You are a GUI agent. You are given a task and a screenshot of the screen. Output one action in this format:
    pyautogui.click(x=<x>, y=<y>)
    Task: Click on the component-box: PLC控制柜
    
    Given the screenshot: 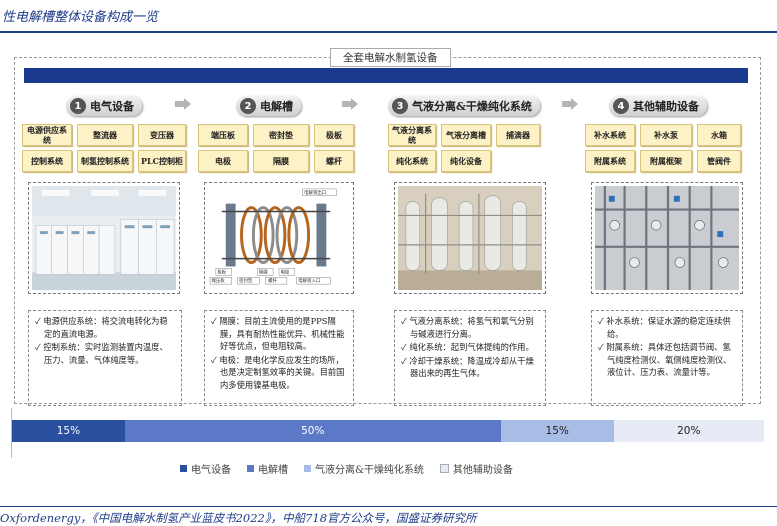 What is the action you would take?
    pyautogui.click(x=162, y=161)
    